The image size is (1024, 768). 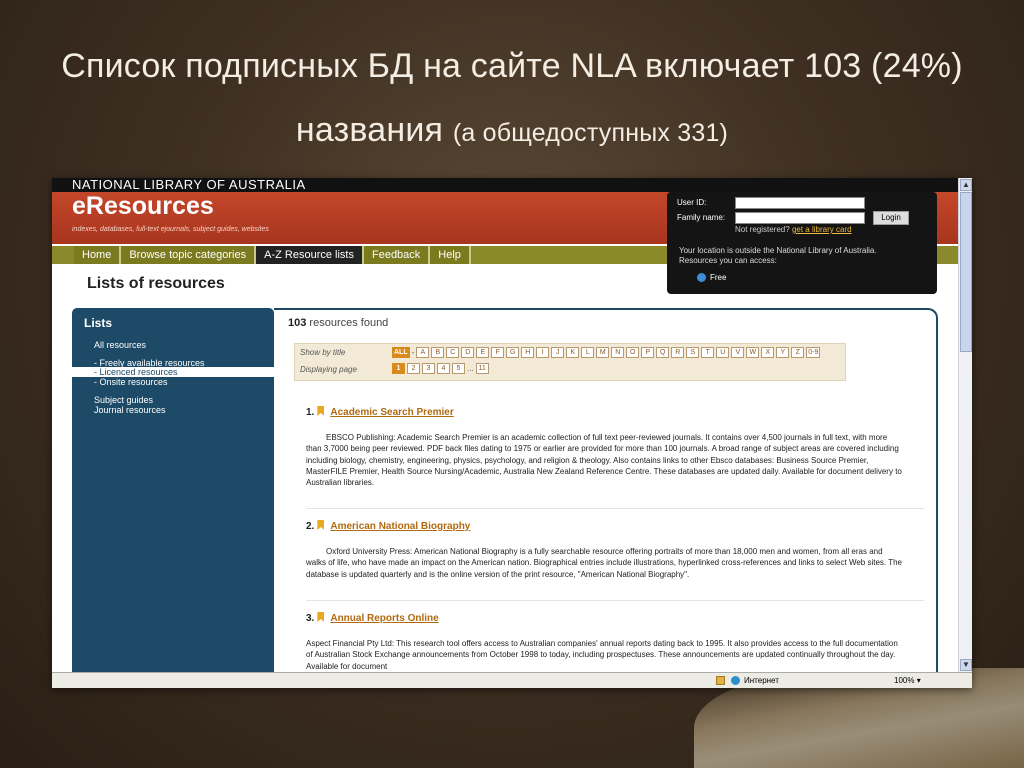 I want to click on scroll-down-icon: ▼, so click(x=966, y=665).